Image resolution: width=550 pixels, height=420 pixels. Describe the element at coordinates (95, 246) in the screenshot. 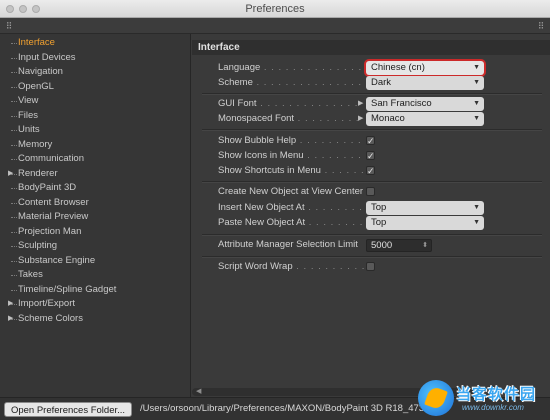

I see `sidebar-item: Sculpting` at that location.